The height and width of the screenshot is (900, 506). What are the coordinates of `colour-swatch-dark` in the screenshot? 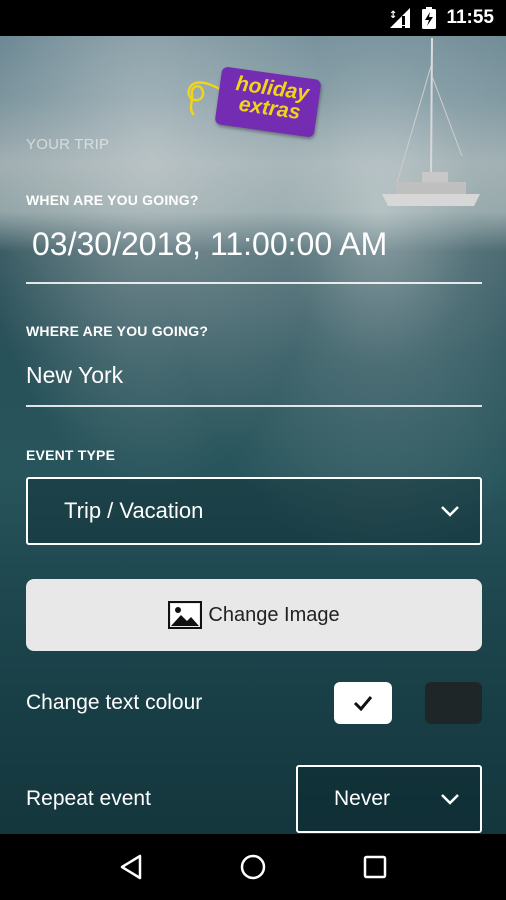 It's located at (453, 703).